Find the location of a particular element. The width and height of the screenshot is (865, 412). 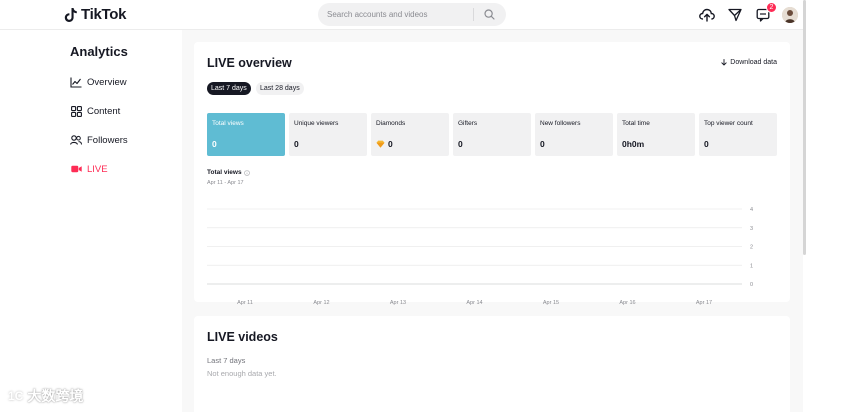

search-button is located at coordinates (489, 14).